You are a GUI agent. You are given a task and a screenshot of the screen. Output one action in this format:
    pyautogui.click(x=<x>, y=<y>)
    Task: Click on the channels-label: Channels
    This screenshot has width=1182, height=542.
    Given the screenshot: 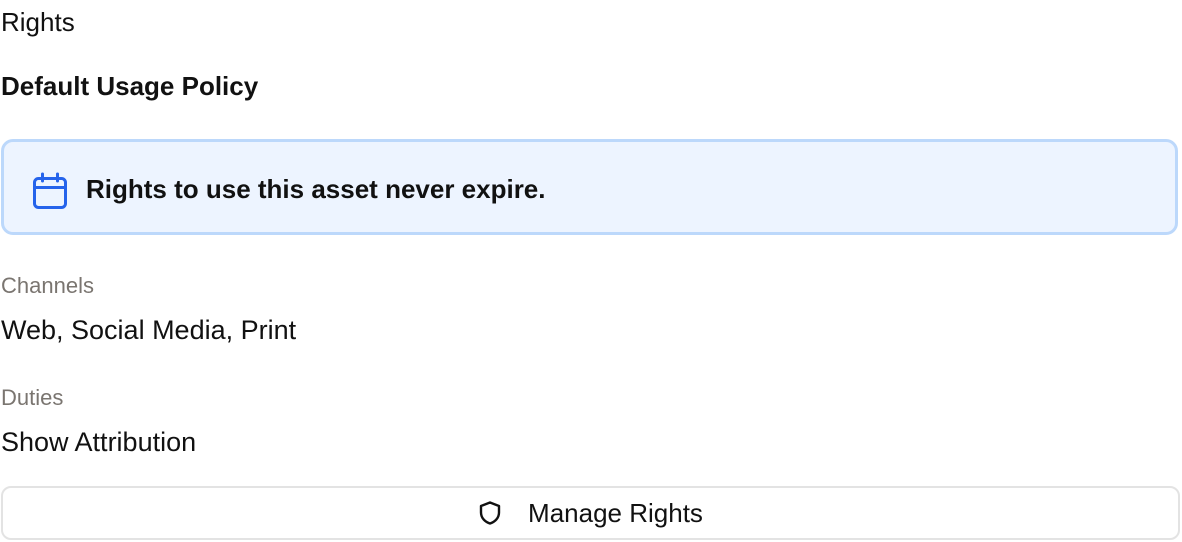 What is the action you would take?
    pyautogui.click(x=47, y=285)
    